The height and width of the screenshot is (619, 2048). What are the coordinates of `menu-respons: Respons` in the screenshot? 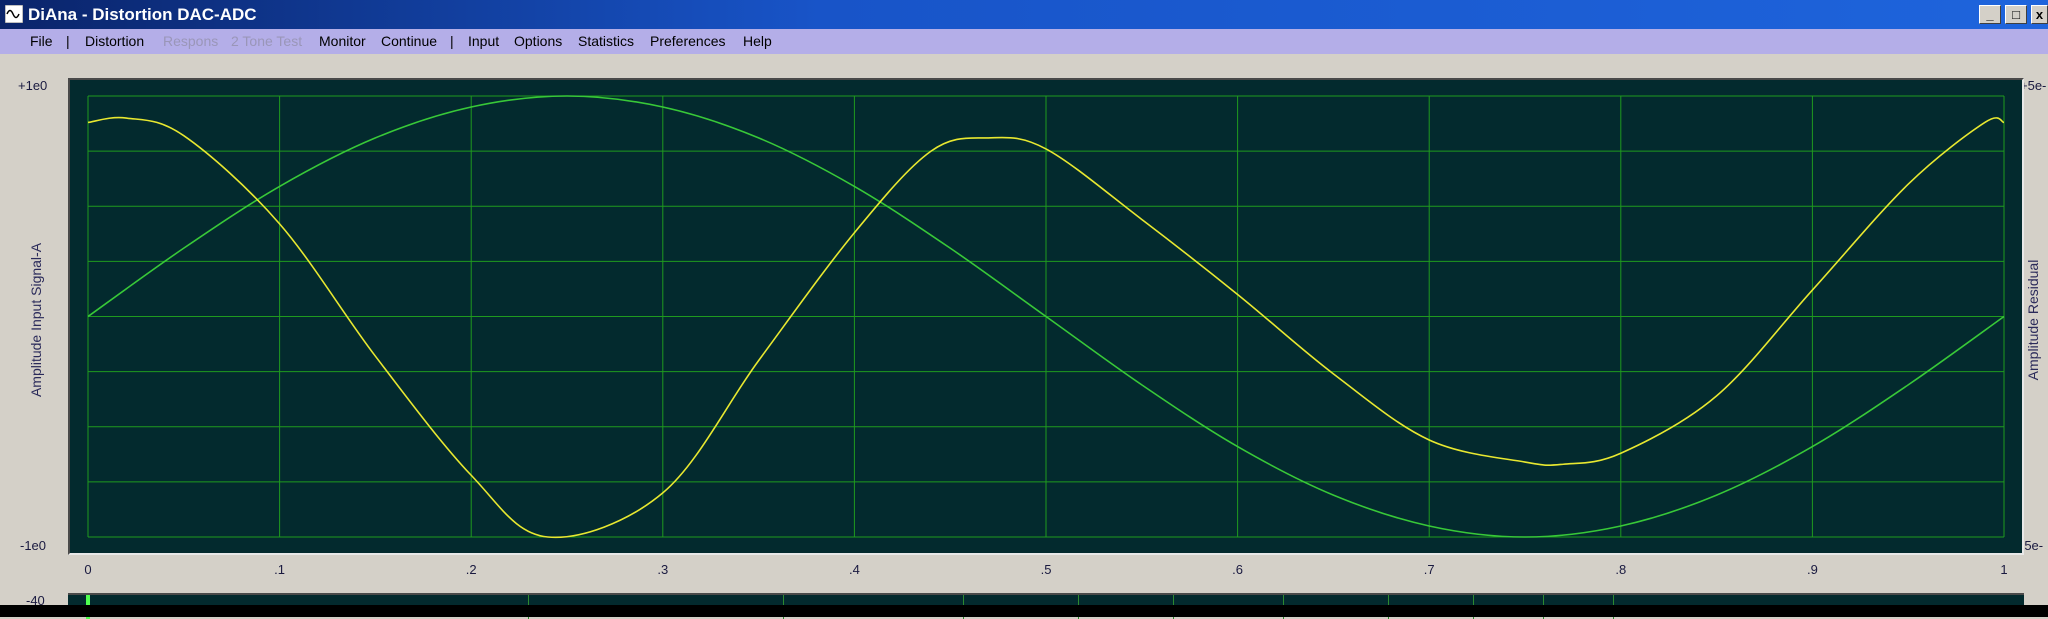 It's located at (190, 41).